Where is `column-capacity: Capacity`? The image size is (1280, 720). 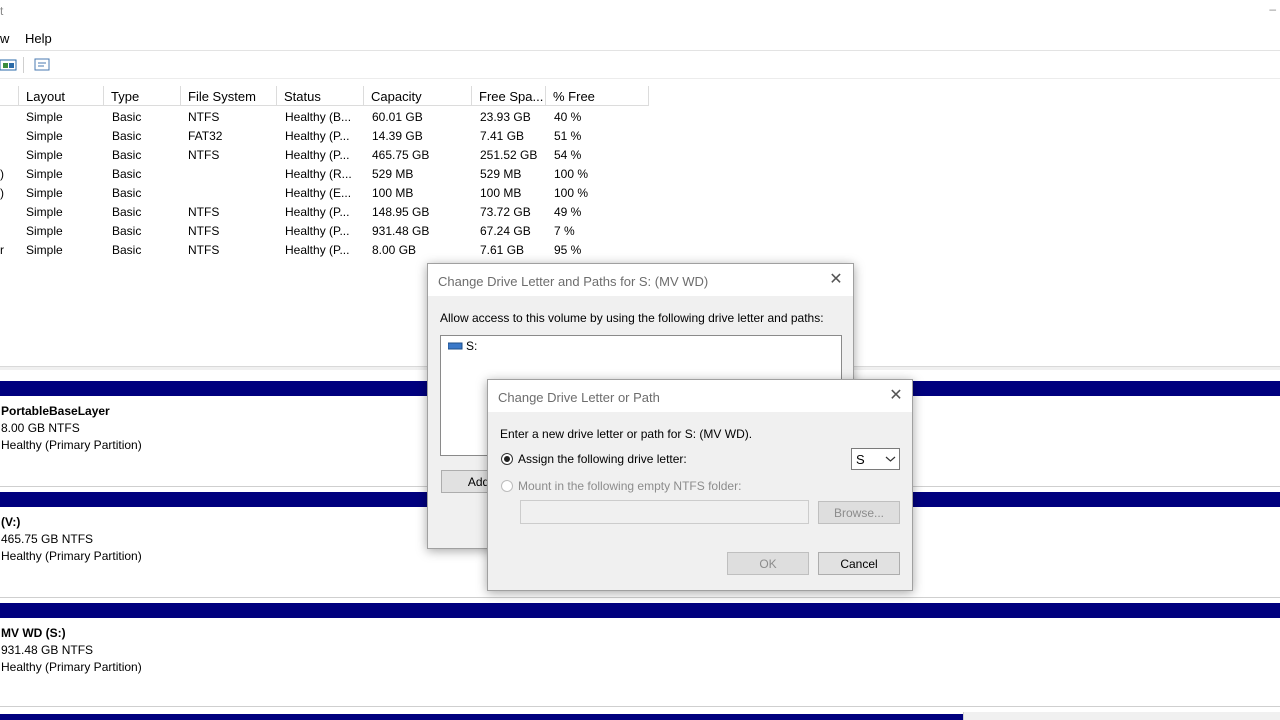
column-capacity: Capacity is located at coordinates (418, 96).